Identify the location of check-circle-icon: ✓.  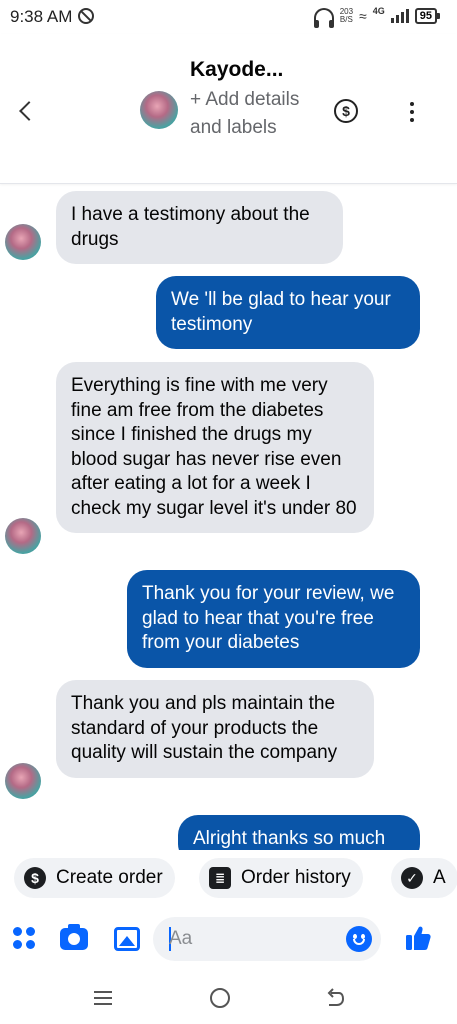
(412, 878).